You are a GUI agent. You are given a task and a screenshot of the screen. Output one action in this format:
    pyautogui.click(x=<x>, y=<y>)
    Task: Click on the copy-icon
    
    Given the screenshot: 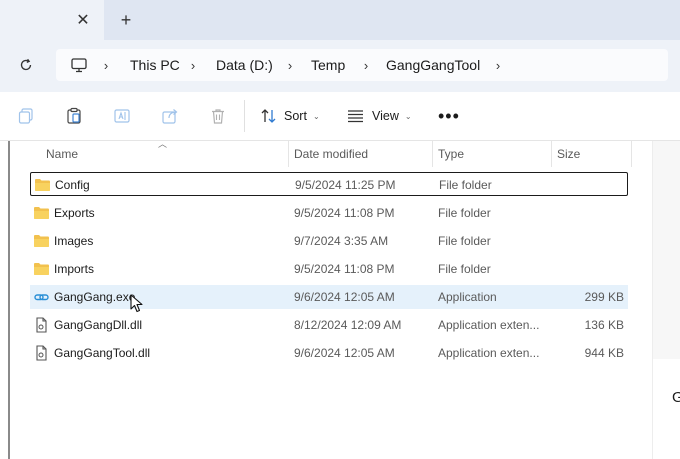 What is the action you would take?
    pyautogui.click(x=26, y=116)
    